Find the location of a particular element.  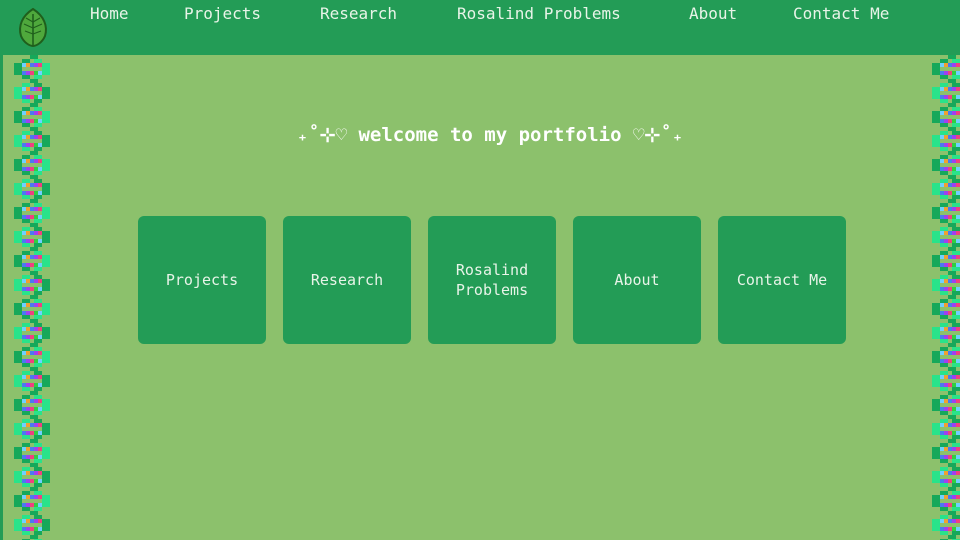

card-label: Research is located at coordinates (347, 280).